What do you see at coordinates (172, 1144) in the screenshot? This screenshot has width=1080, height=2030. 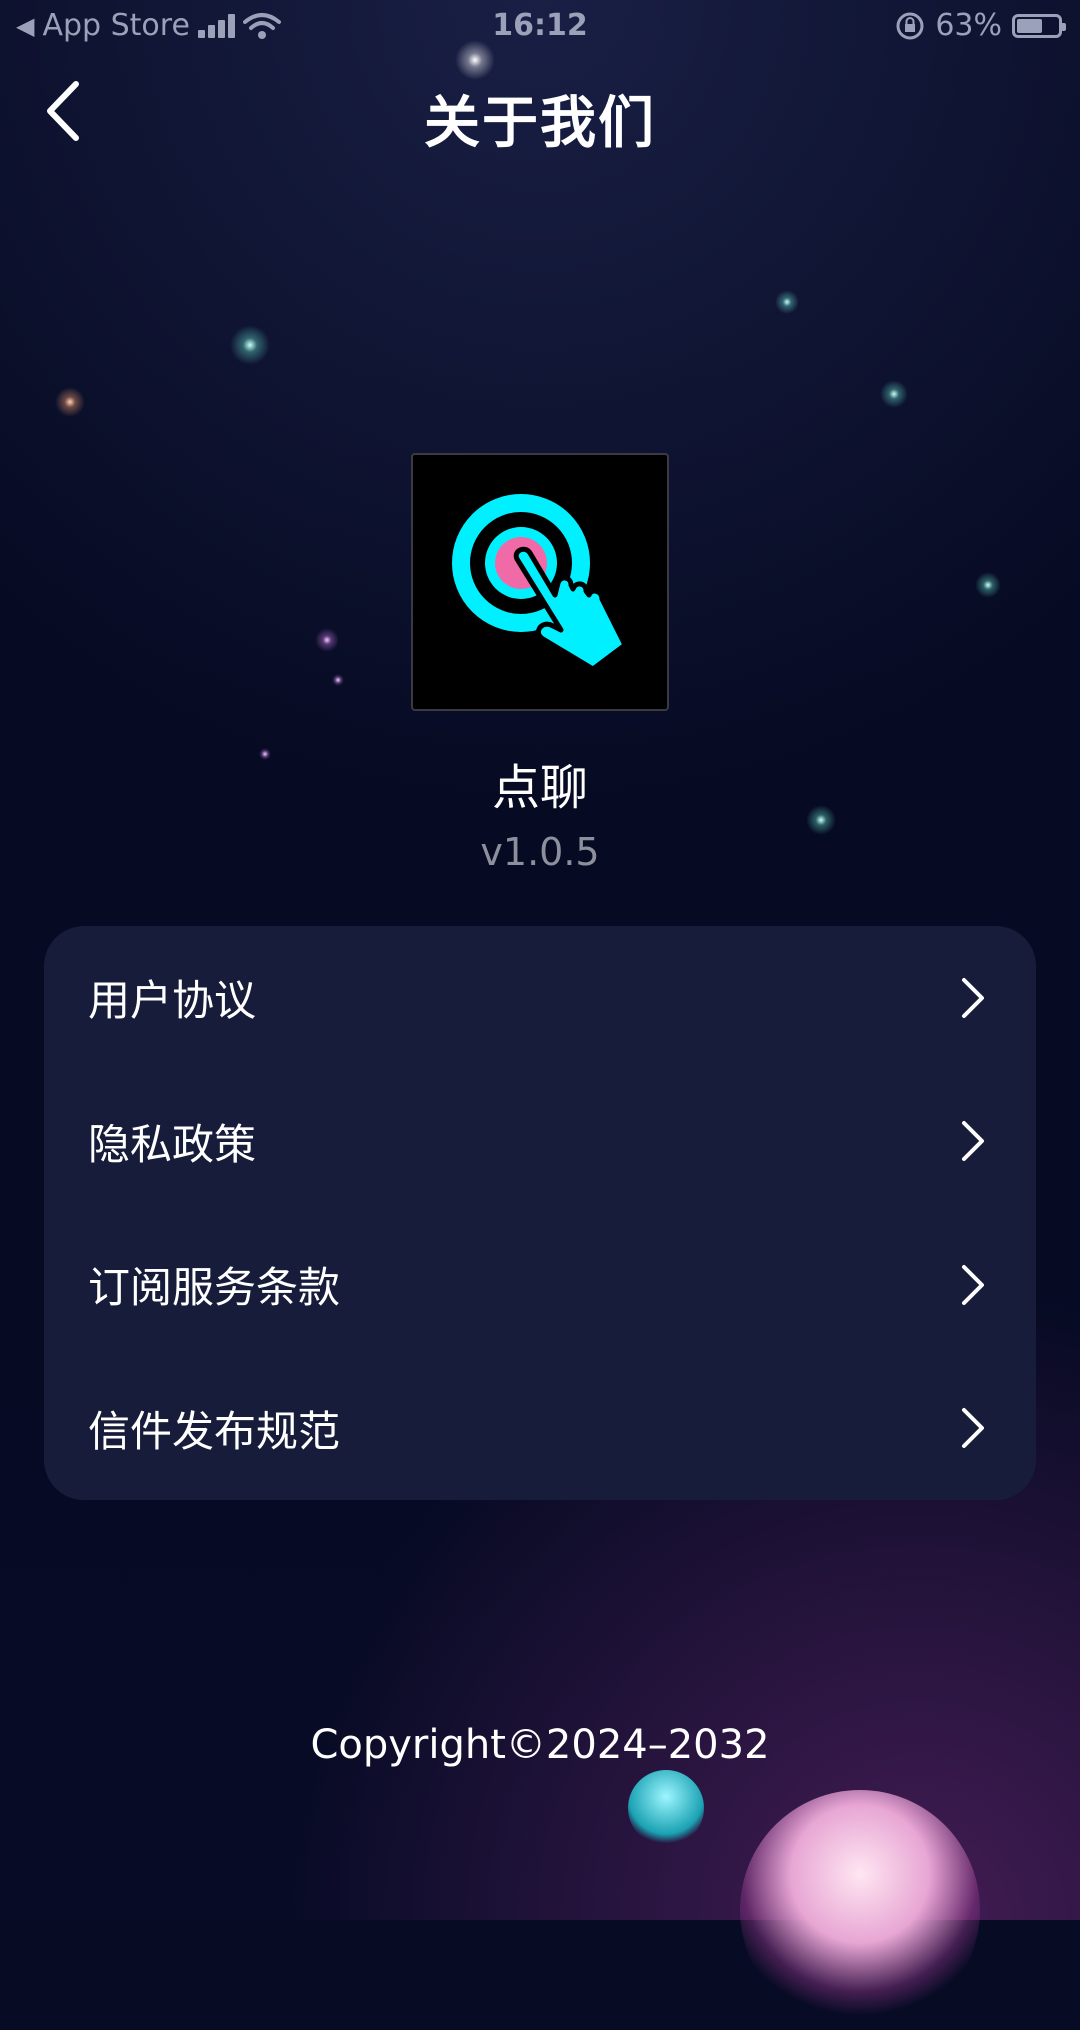 I see `menu-item-label: 隐私政策` at bounding box center [172, 1144].